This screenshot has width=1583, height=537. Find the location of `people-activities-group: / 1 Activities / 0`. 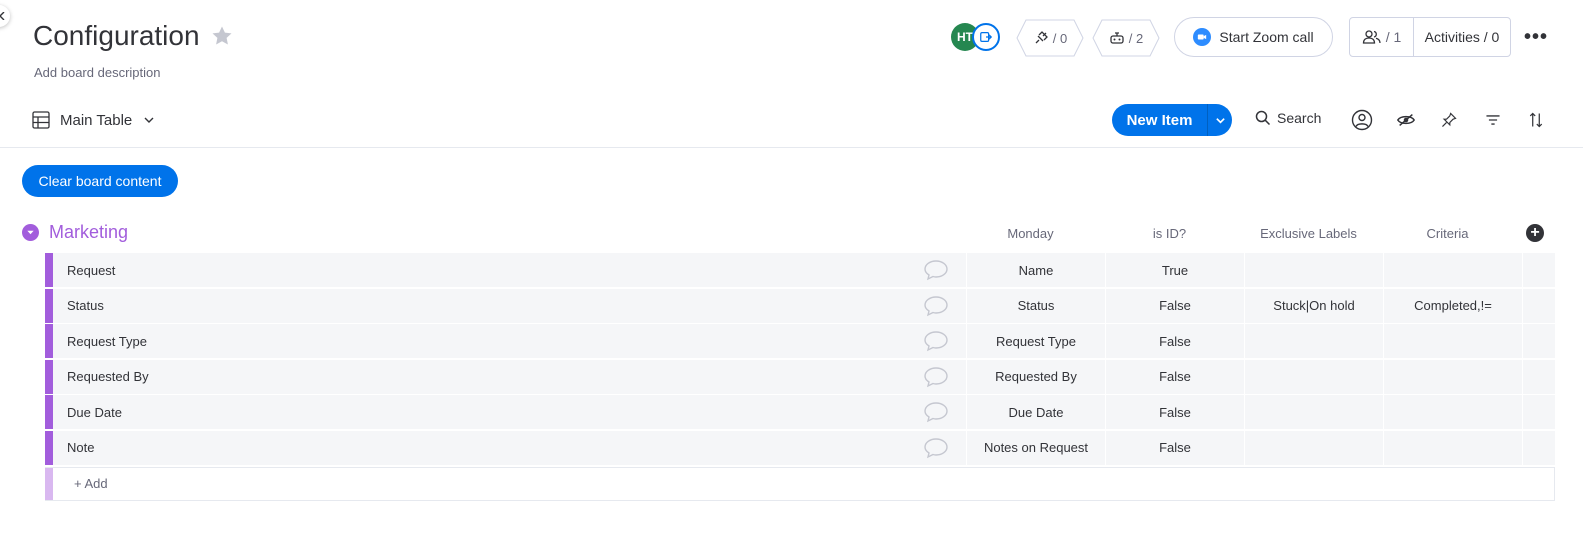

people-activities-group: / 1 Activities / 0 is located at coordinates (1430, 37).